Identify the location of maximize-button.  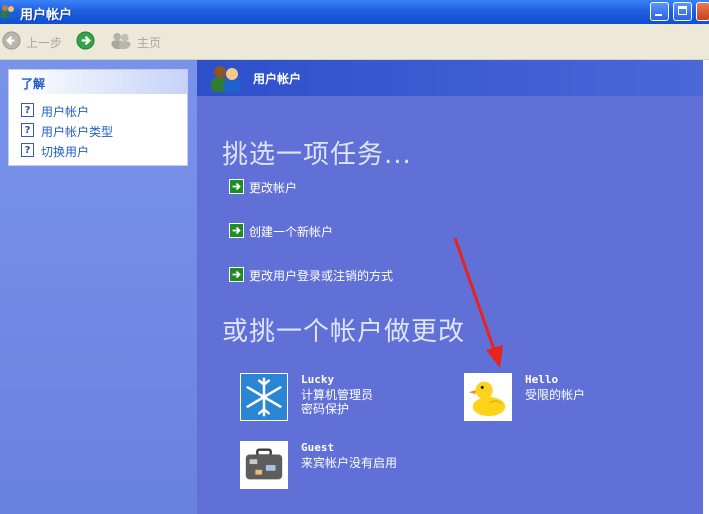
(682, 11).